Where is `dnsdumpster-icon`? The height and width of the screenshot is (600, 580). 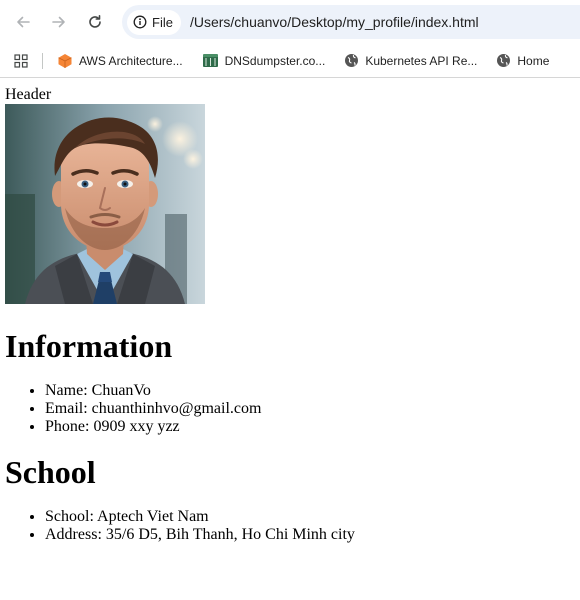
dnsdumpster-icon is located at coordinates (210, 60).